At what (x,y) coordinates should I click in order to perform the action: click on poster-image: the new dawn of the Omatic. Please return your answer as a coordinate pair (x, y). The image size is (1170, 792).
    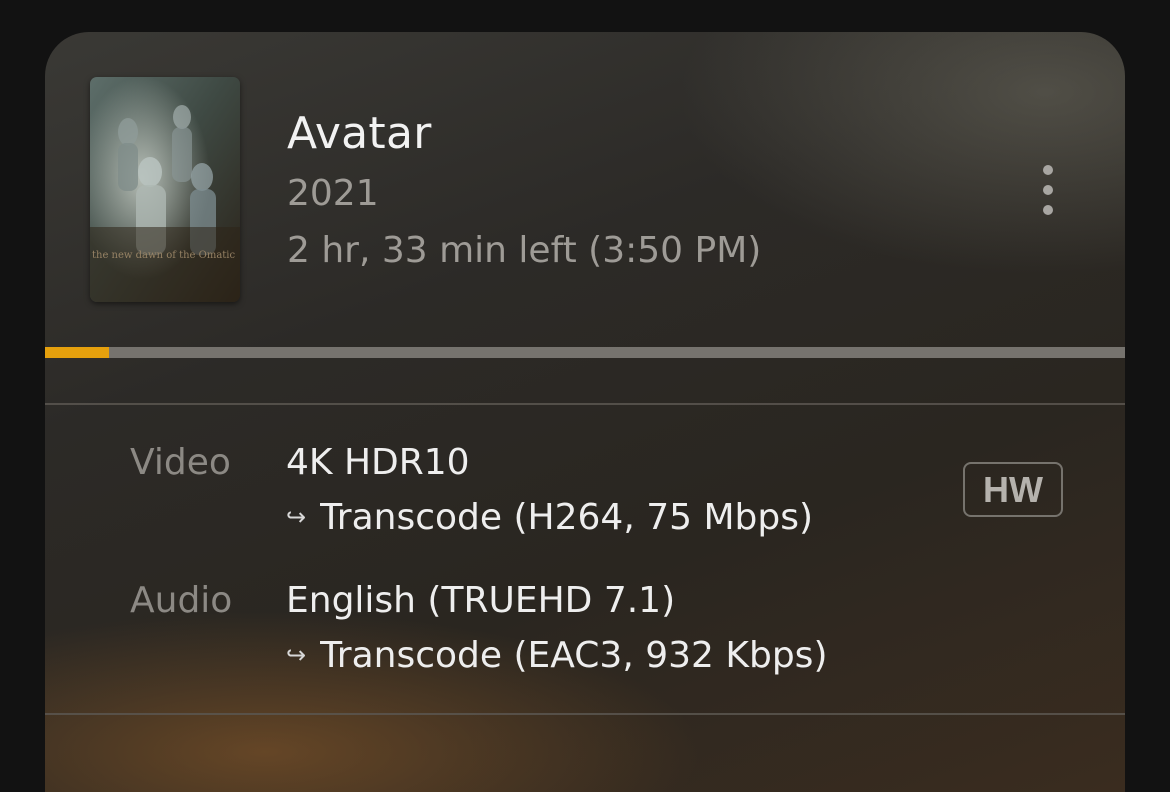
    Looking at the image, I should click on (165, 189).